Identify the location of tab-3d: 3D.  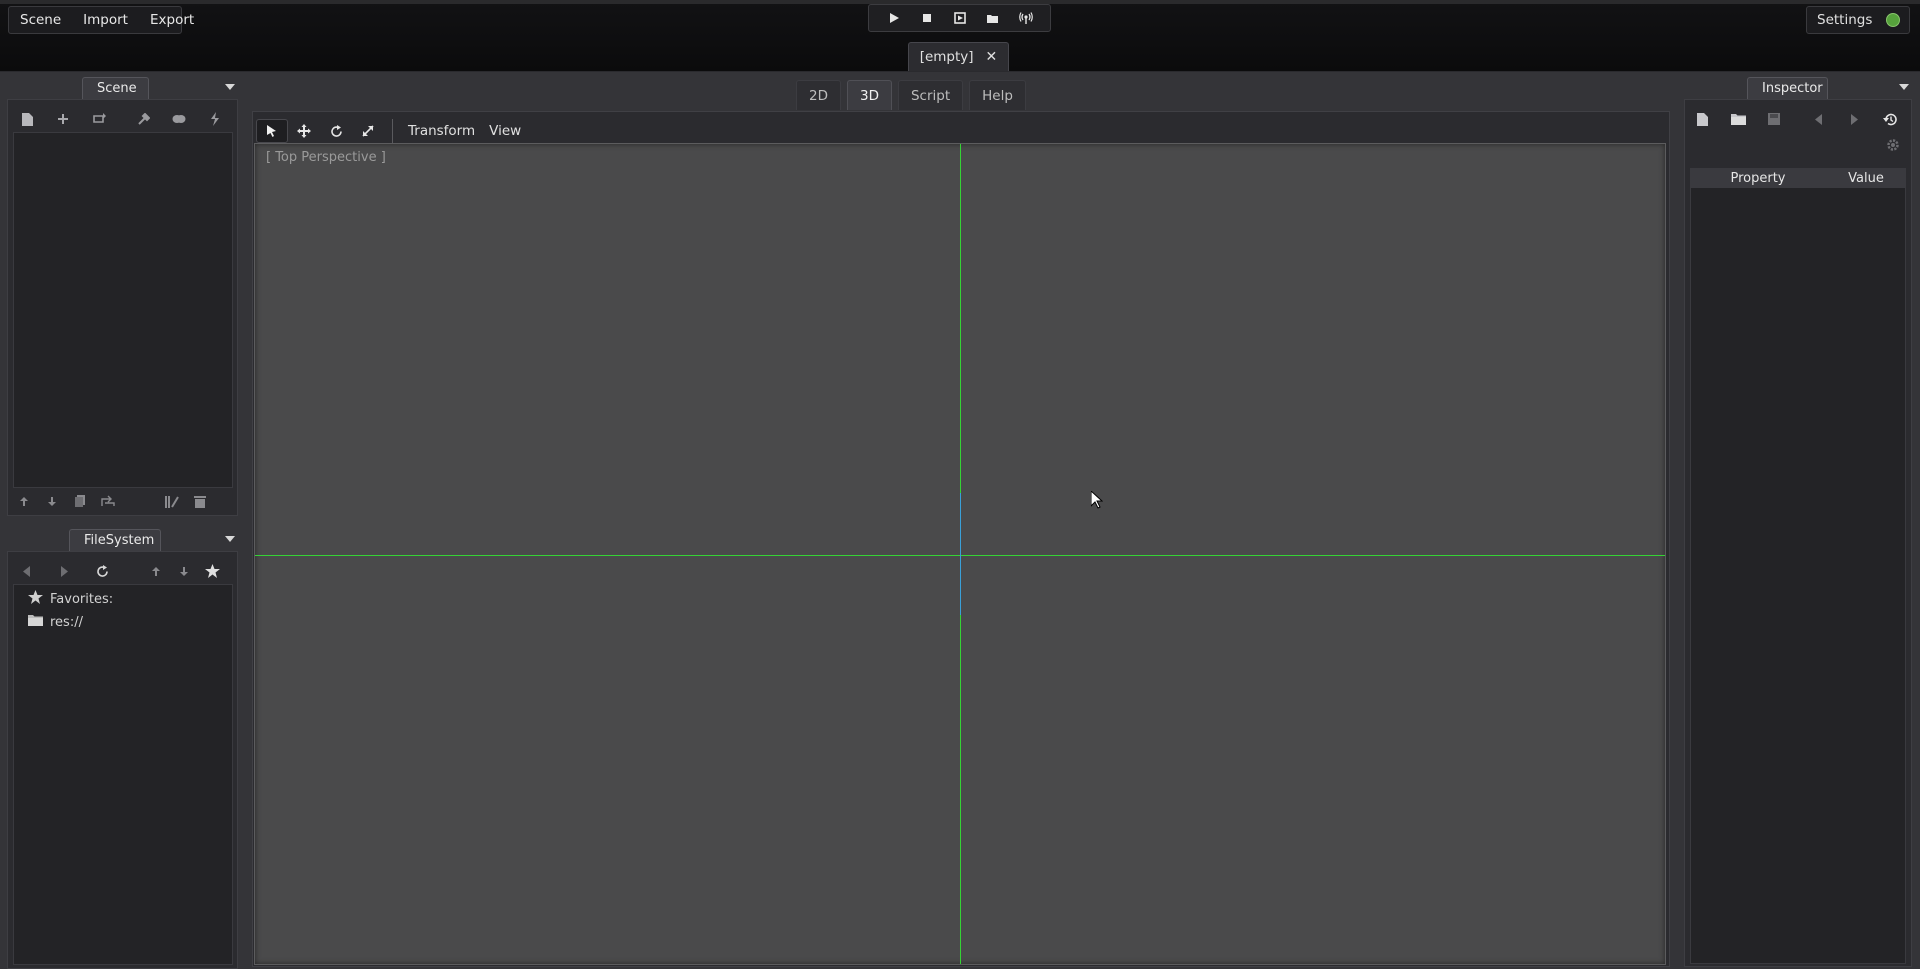
(869, 95).